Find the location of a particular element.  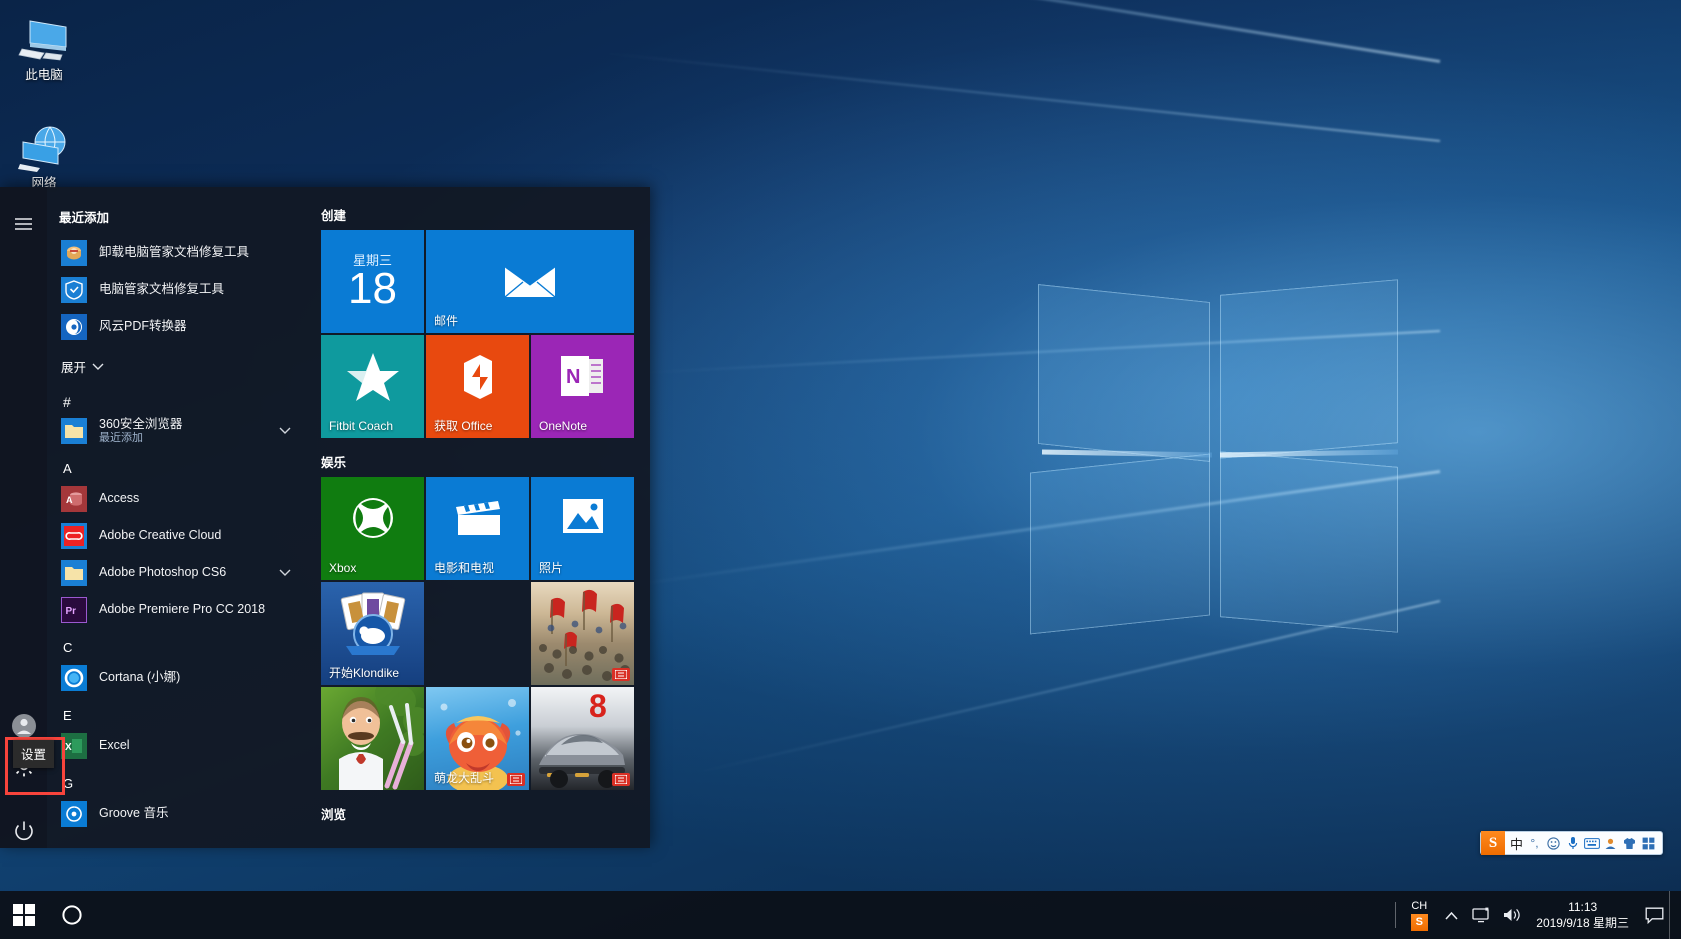

app-list-item: 卸载电脑管家文档修复工具 is located at coordinates (176, 252).